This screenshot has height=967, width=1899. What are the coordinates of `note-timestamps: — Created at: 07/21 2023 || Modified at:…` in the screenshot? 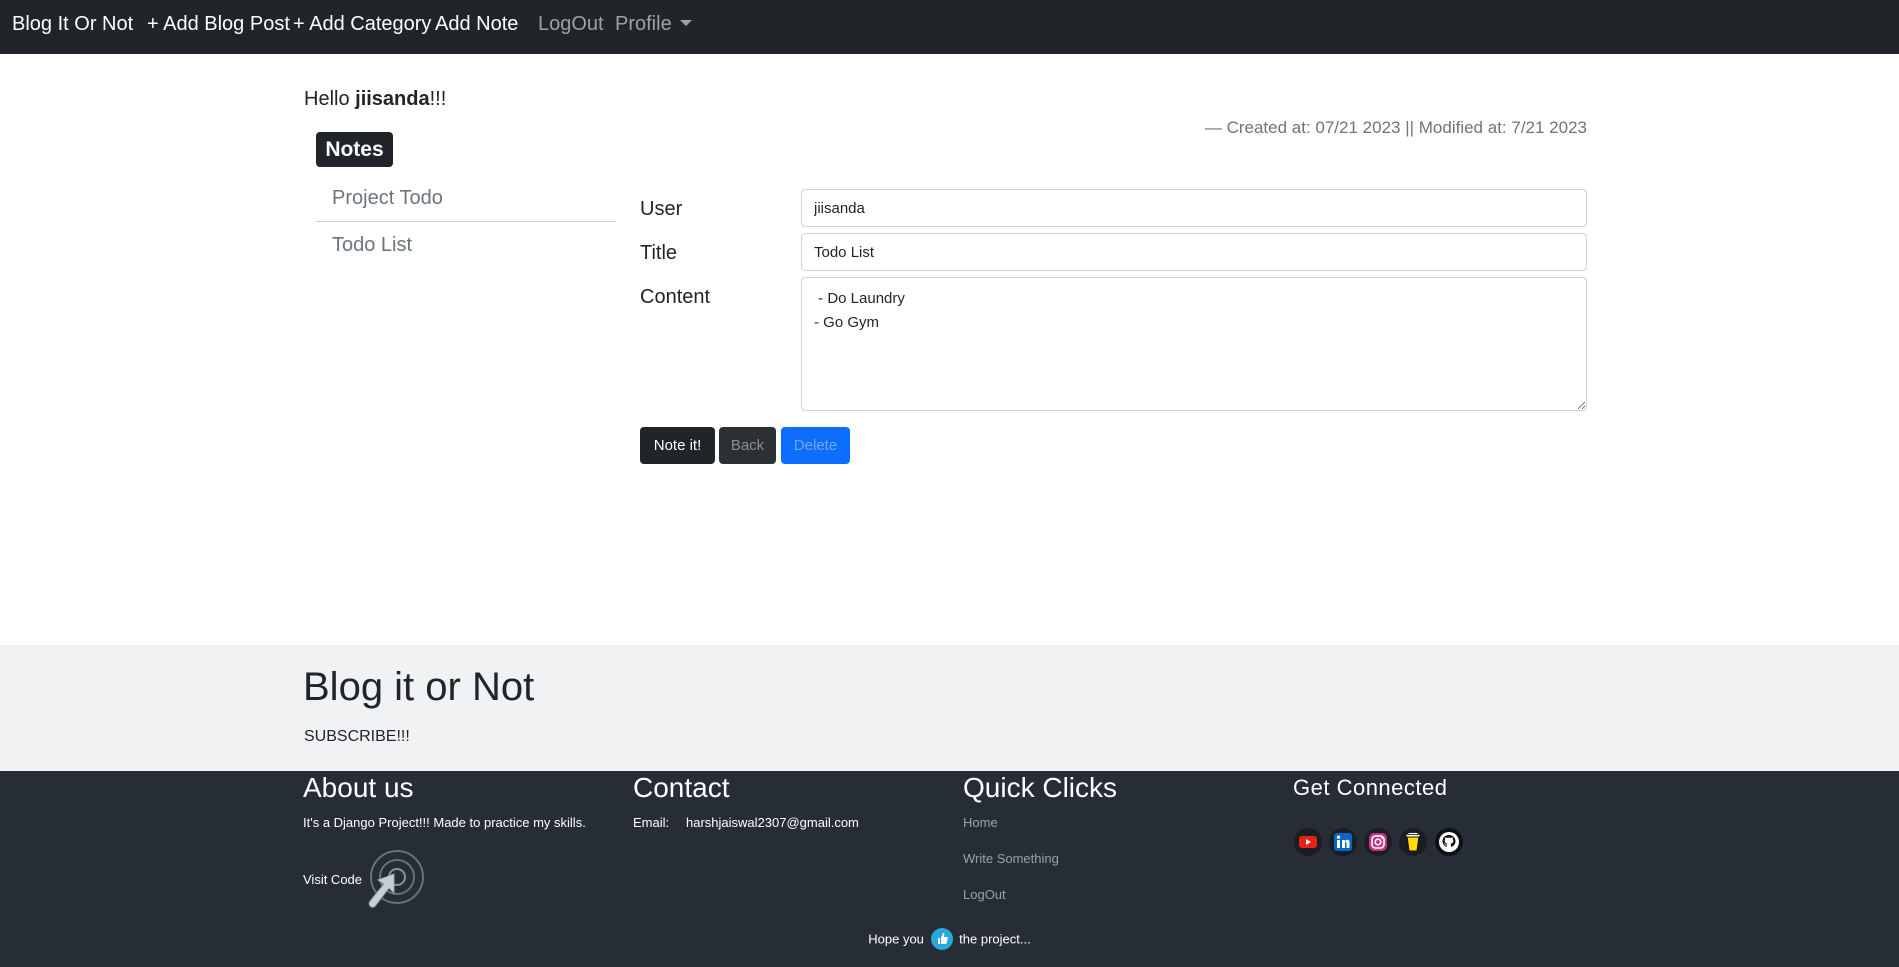 It's located at (1395, 127).